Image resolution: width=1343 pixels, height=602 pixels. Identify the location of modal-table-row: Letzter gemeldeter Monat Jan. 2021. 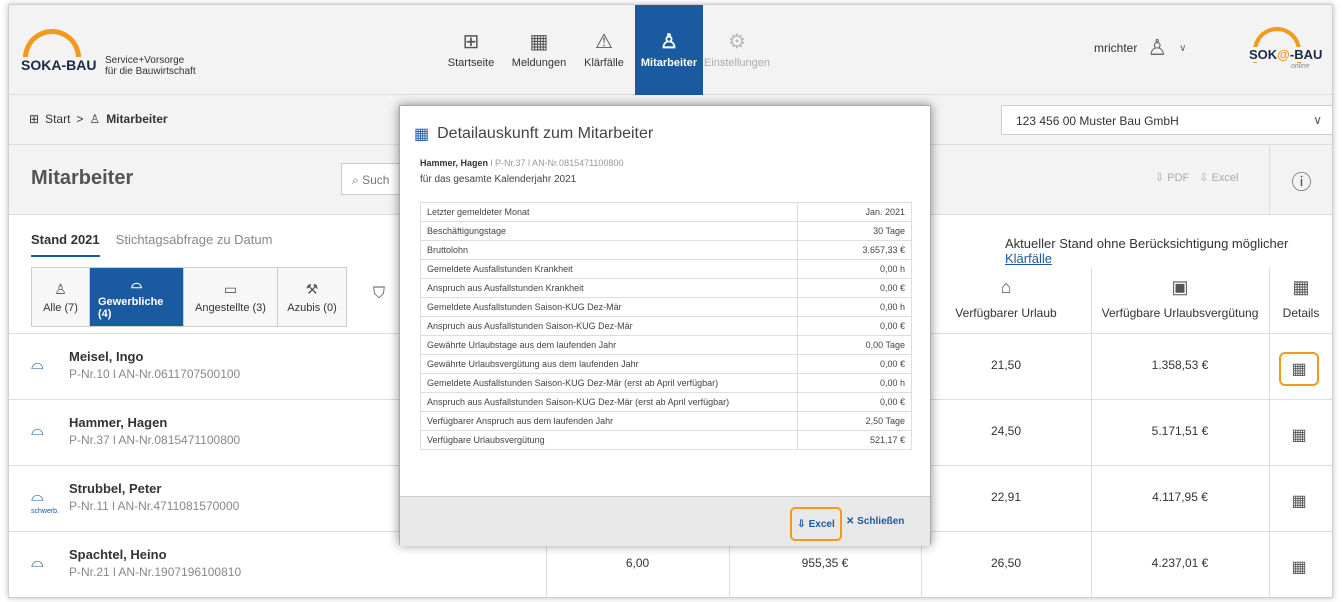
(666, 212).